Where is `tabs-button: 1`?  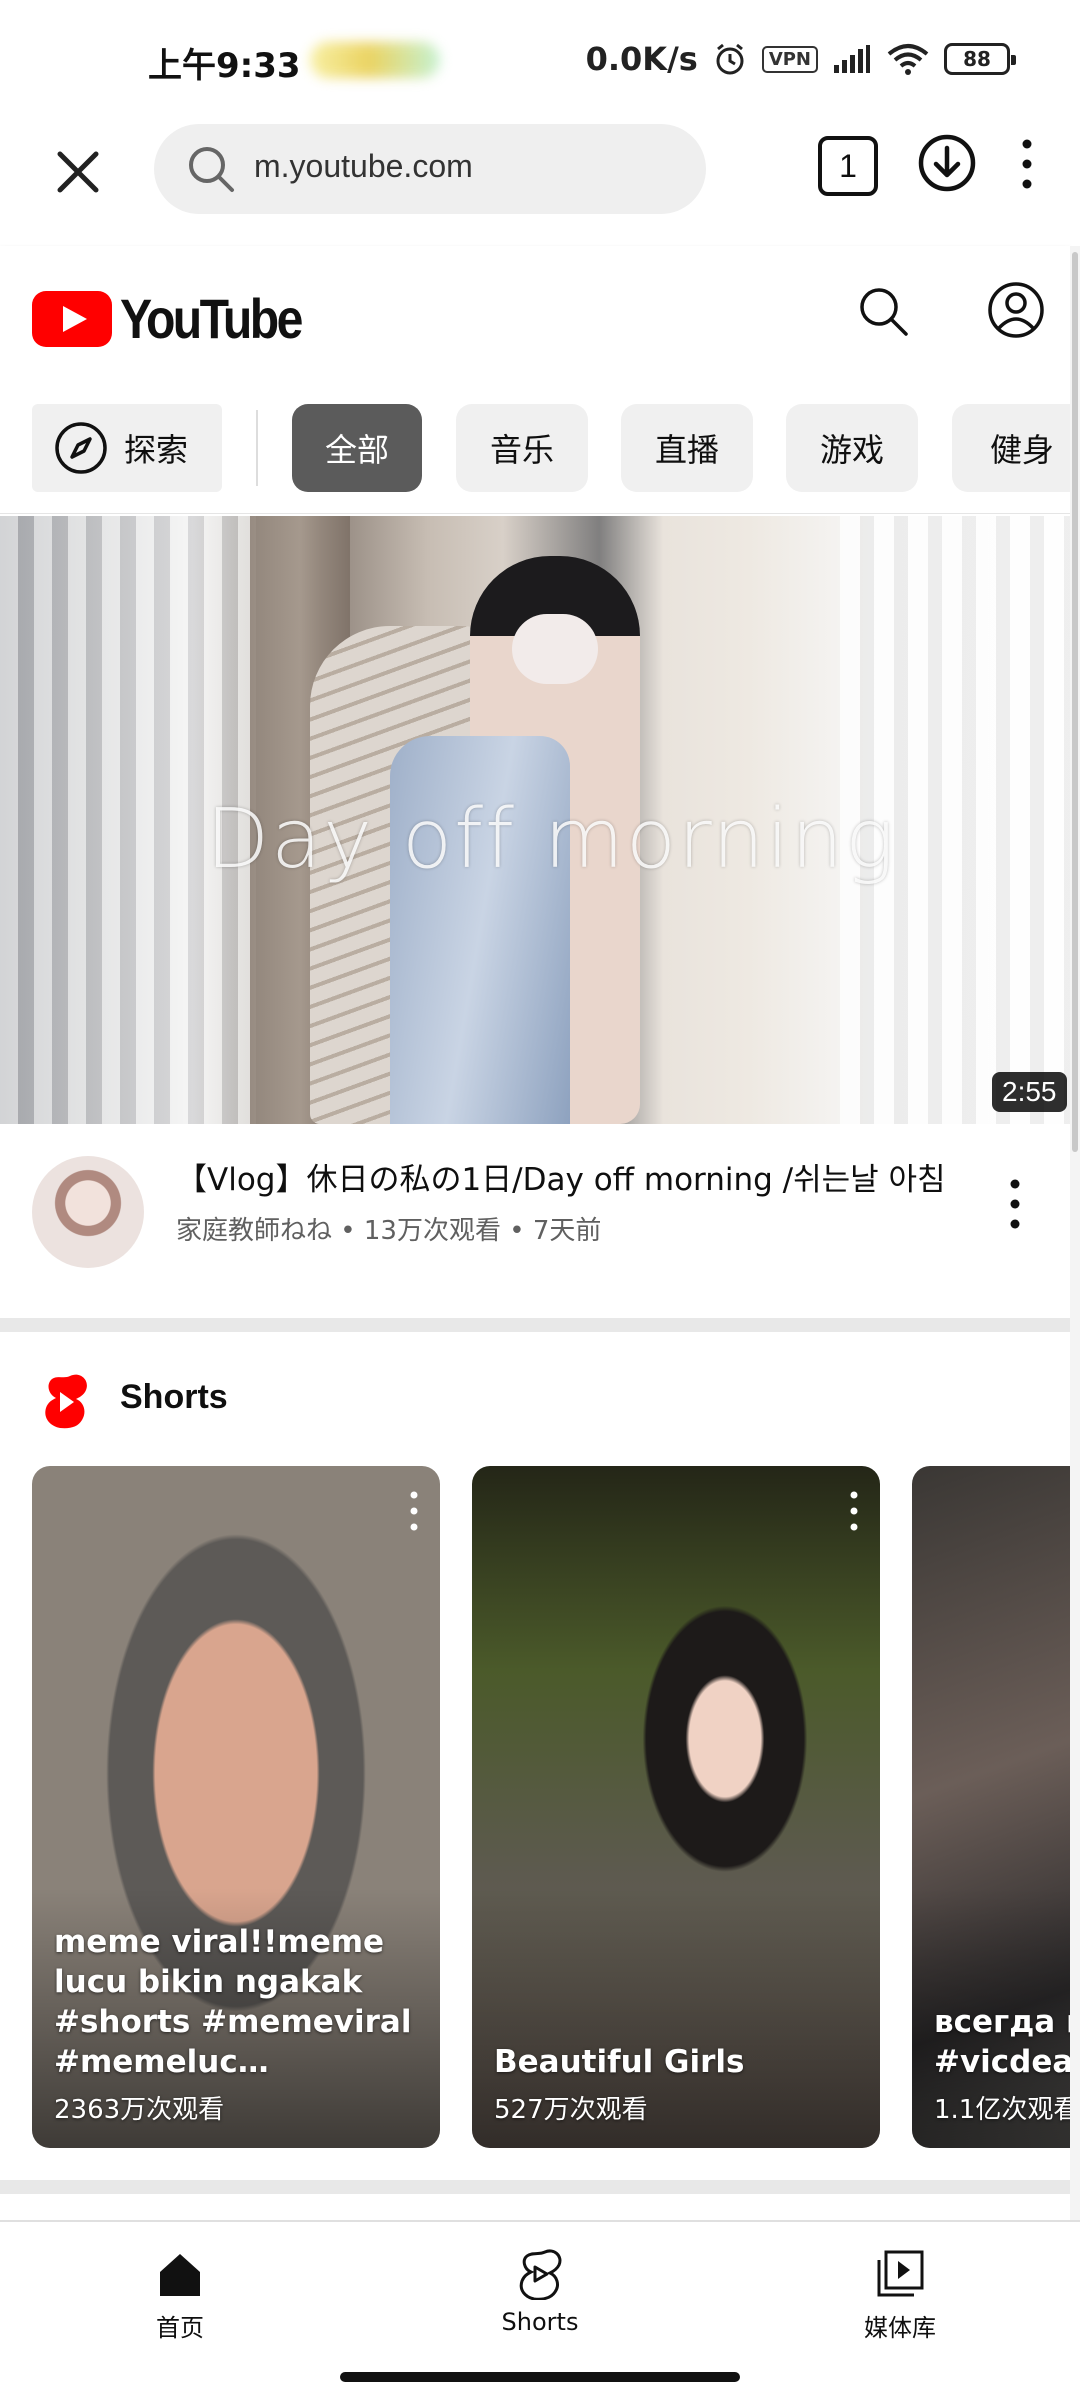 tabs-button: 1 is located at coordinates (848, 166).